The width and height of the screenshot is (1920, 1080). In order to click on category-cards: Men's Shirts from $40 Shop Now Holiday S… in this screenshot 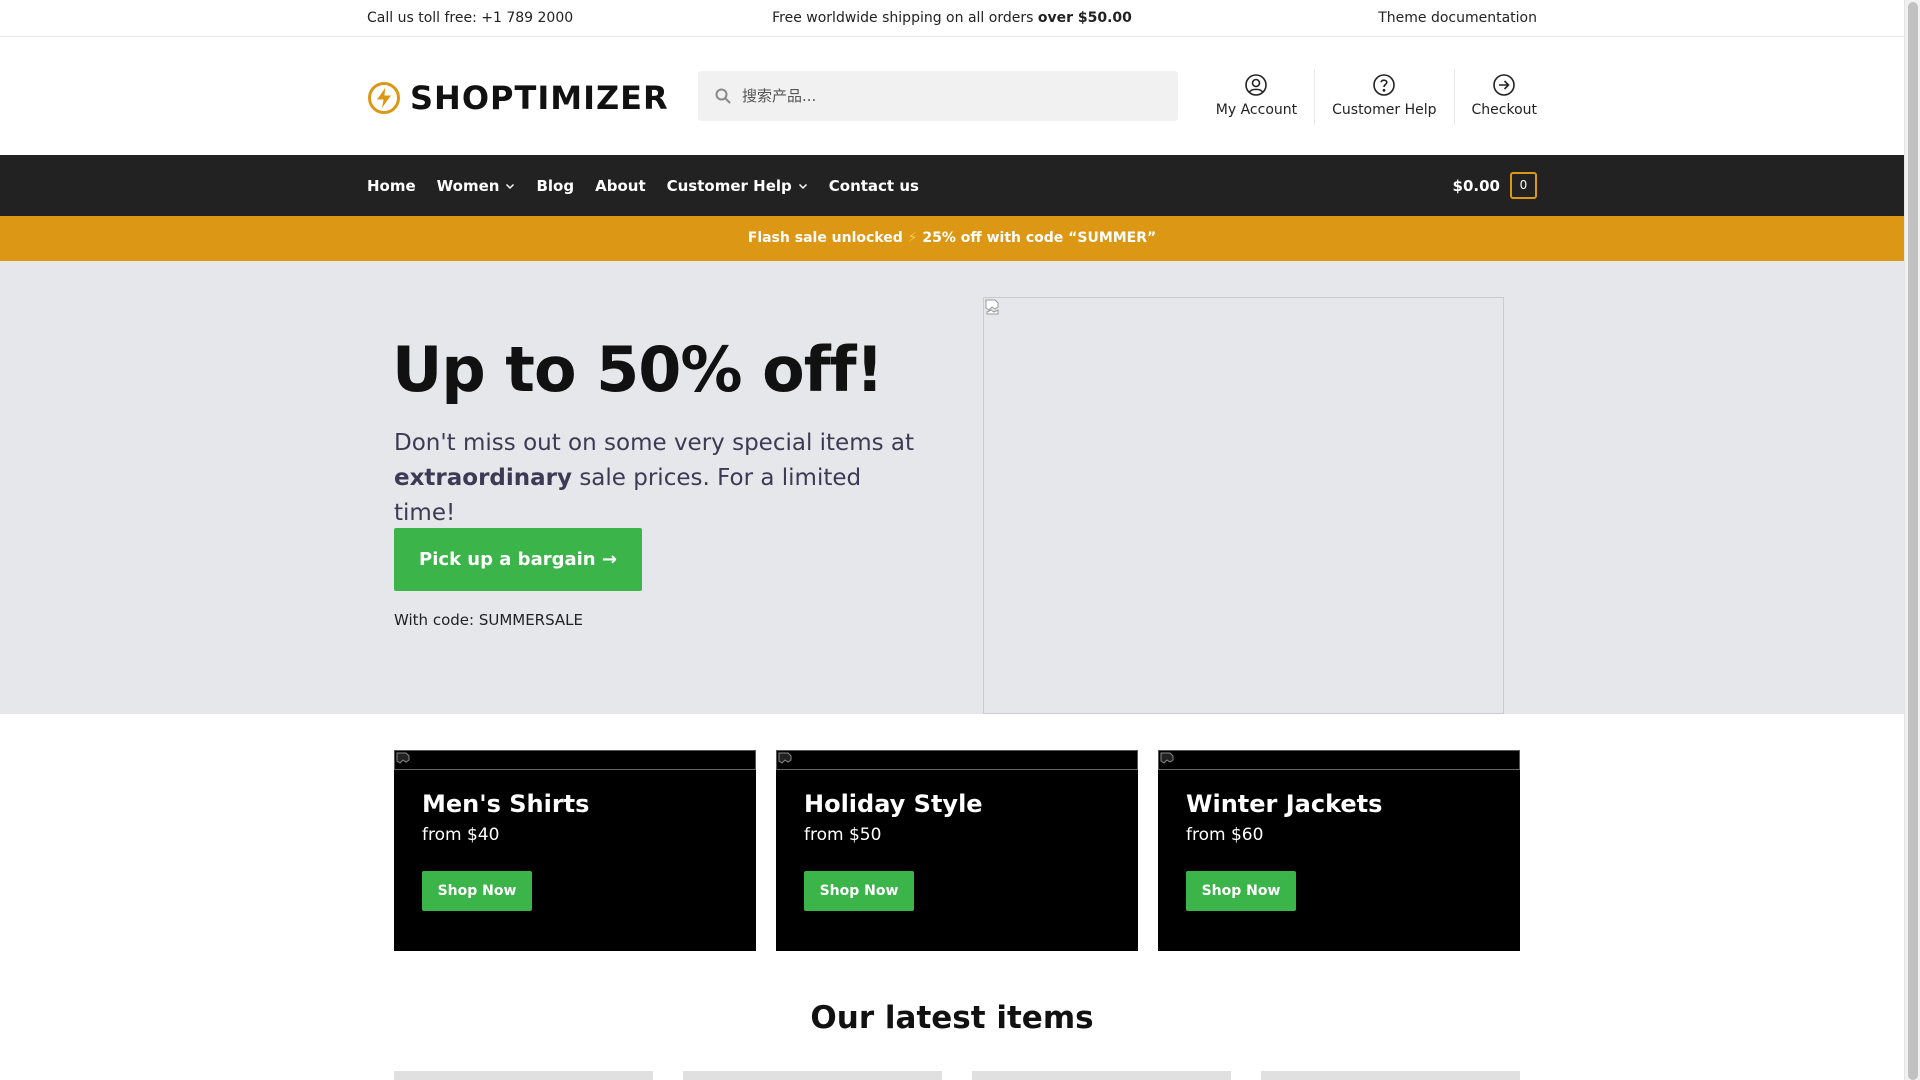, I will do `click(957, 850)`.